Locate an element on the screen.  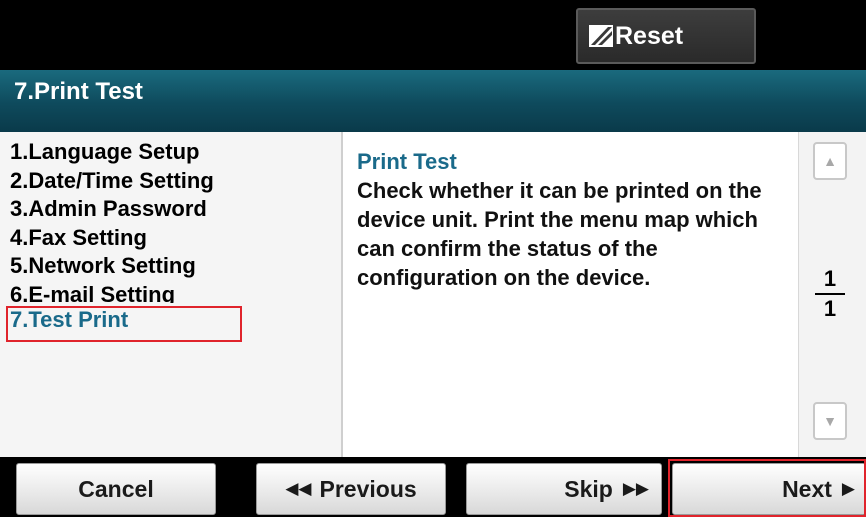
page-divider is located at coordinates (830, 294).